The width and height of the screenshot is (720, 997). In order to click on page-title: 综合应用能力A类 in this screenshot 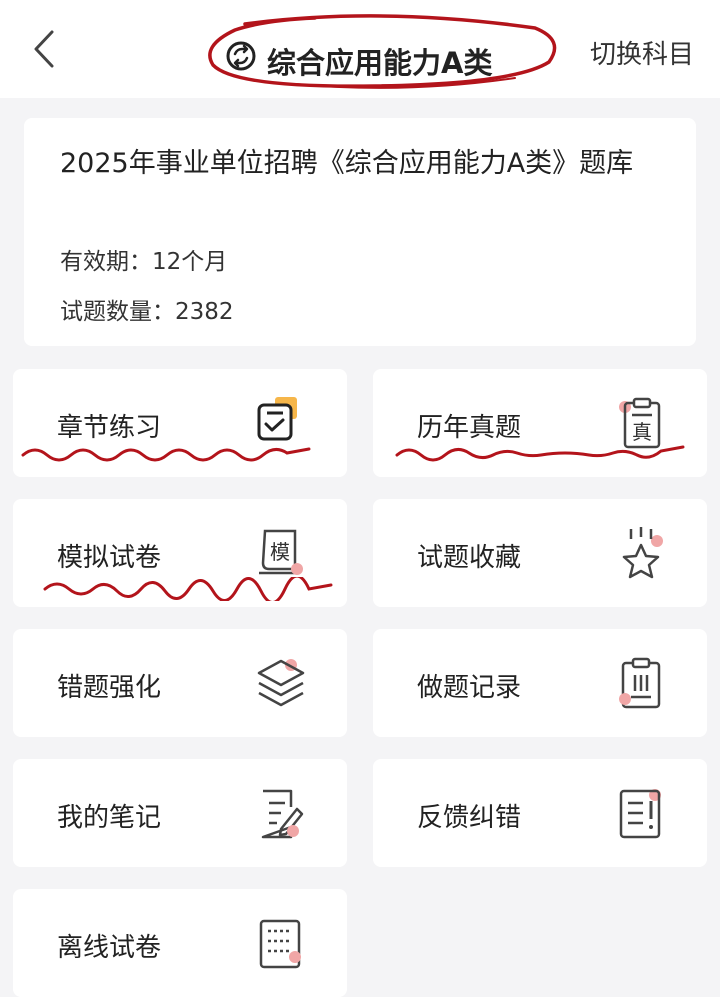, I will do `click(380, 63)`.